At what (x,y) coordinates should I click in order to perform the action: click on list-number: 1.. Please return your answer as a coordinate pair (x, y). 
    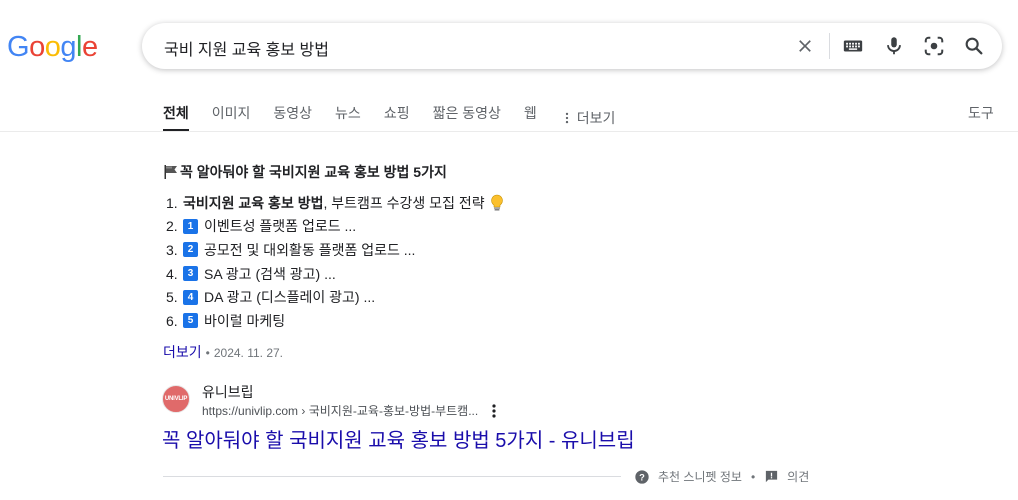
    Looking at the image, I should click on (172, 202).